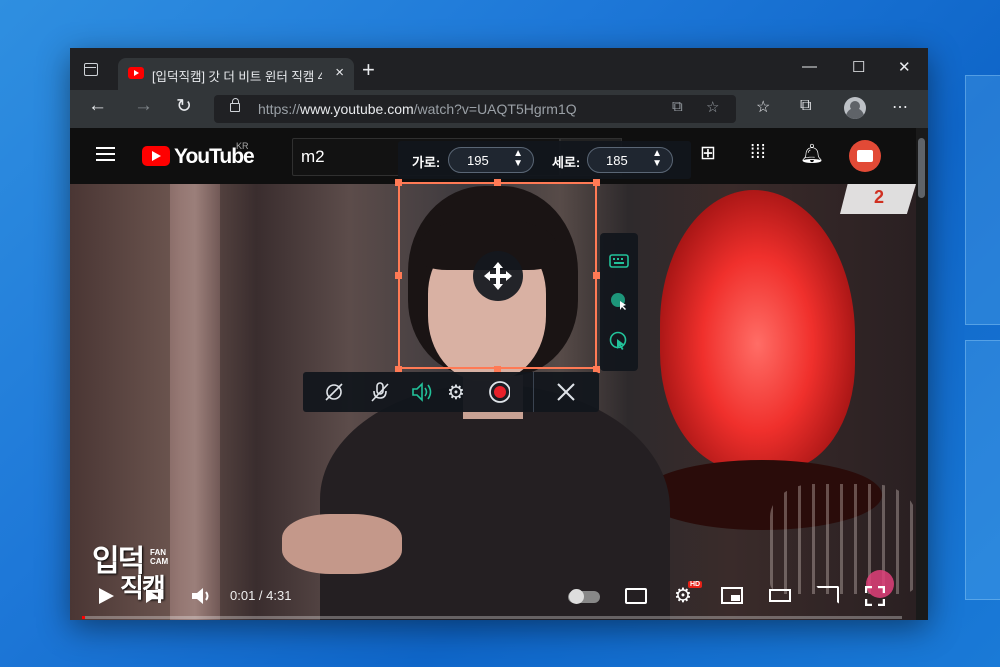 This screenshot has height=667, width=1000. I want to click on maximize-button: ☐, so click(858, 67).